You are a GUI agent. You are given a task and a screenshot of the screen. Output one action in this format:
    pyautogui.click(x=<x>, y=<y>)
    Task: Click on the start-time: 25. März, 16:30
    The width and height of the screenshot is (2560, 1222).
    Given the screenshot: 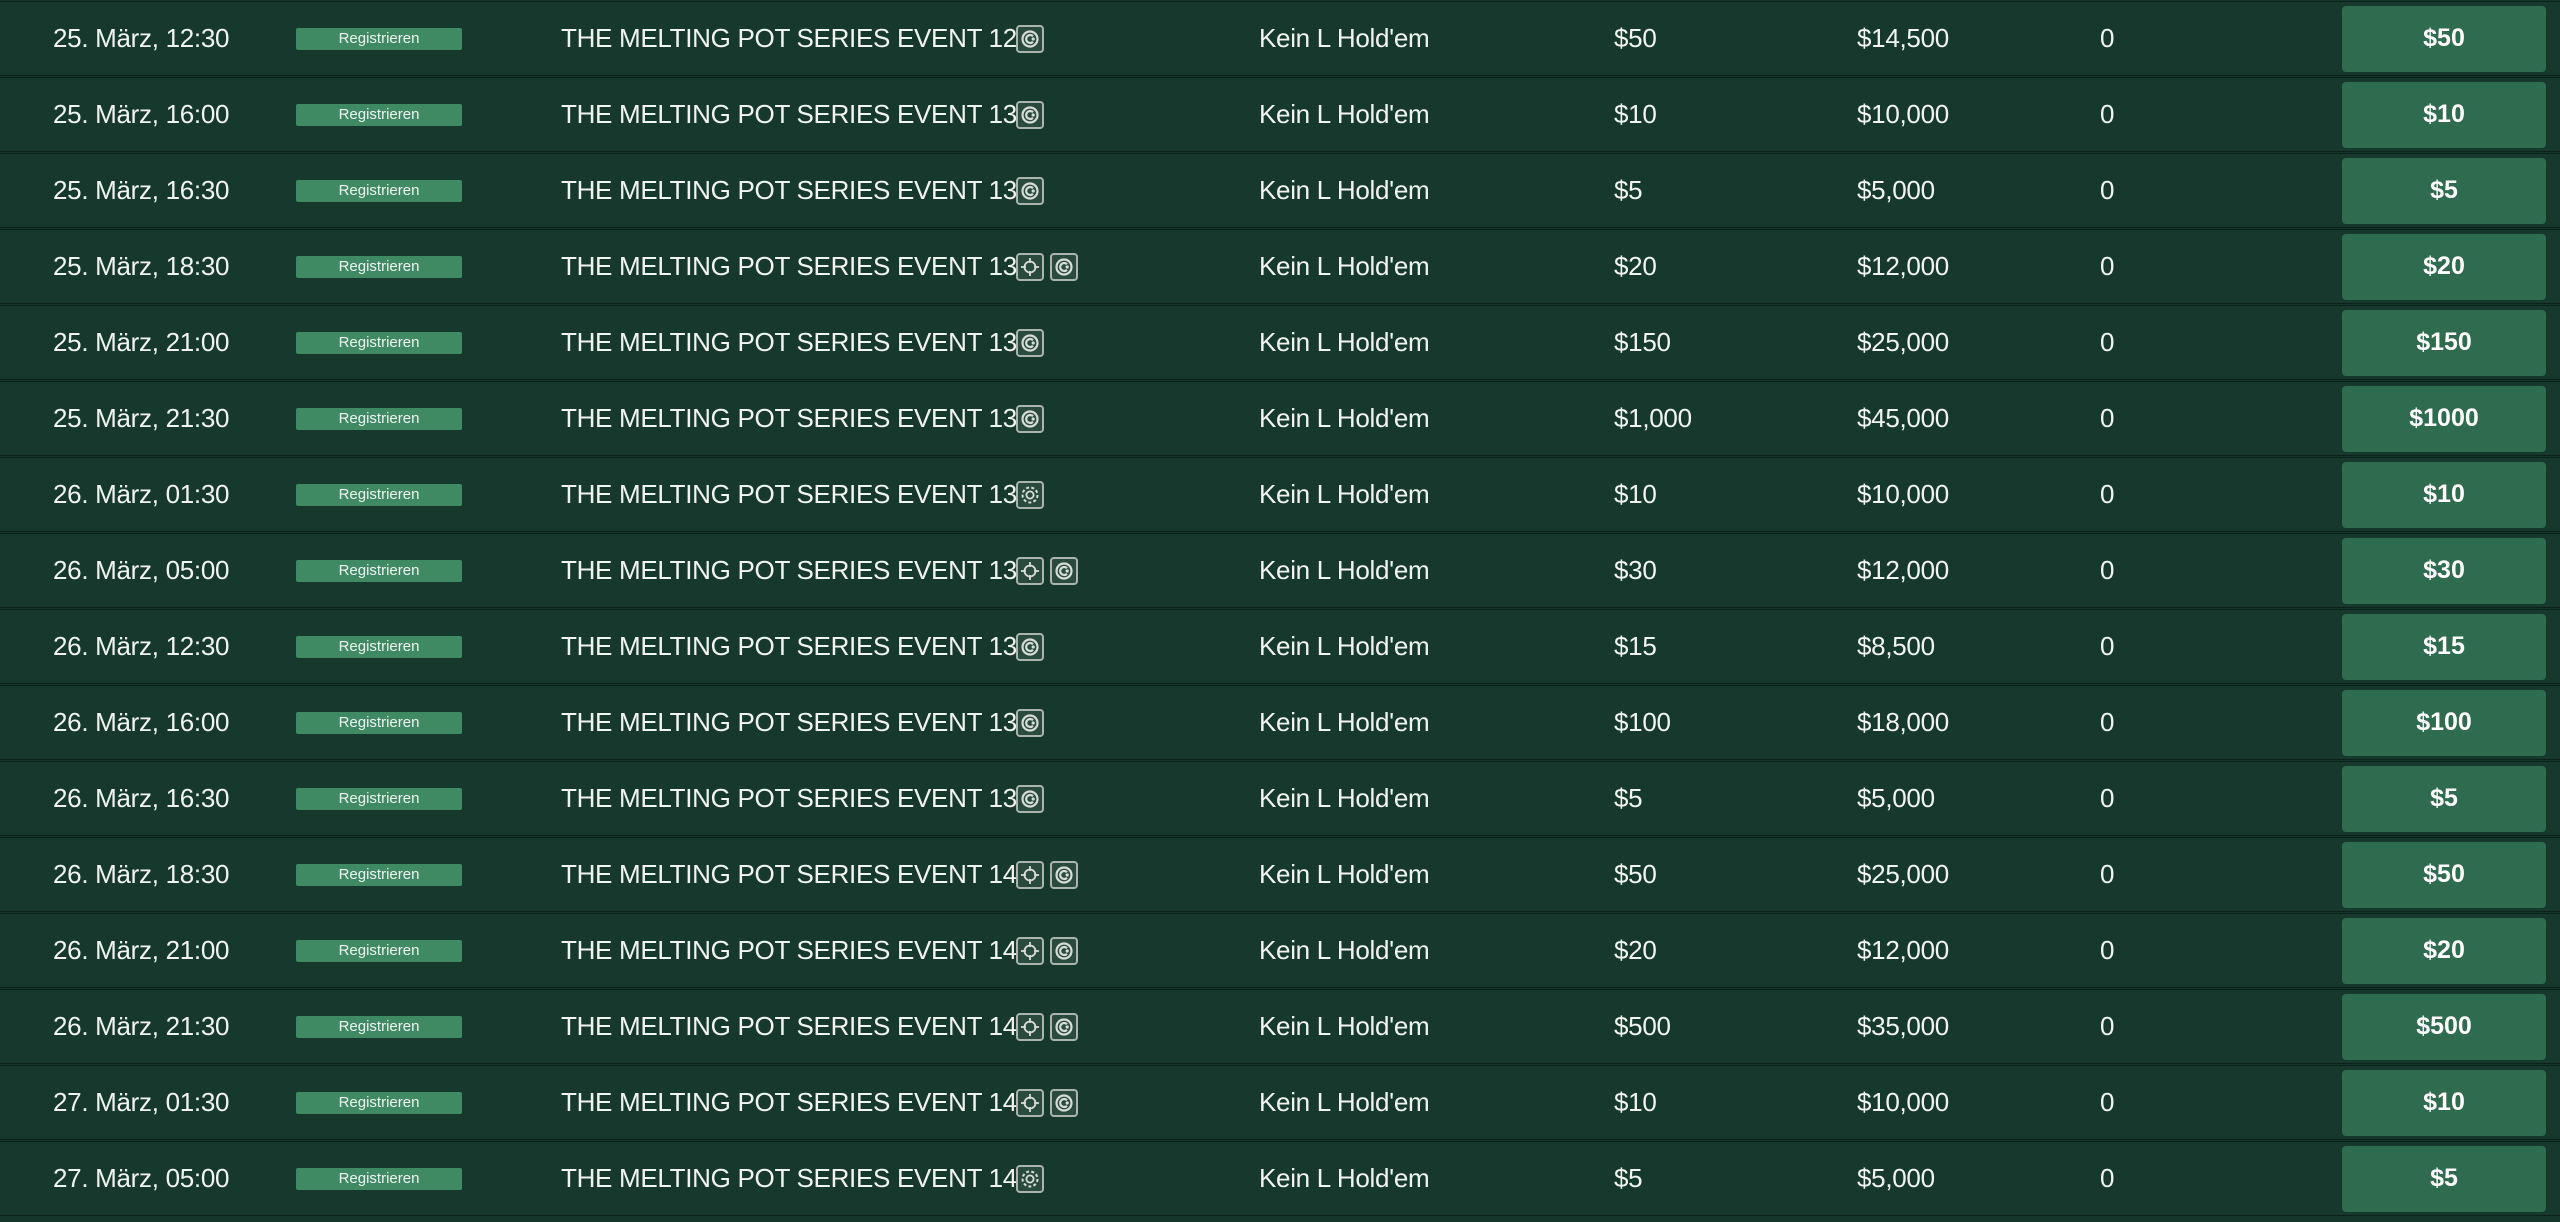 What is the action you would take?
    pyautogui.click(x=141, y=190)
    